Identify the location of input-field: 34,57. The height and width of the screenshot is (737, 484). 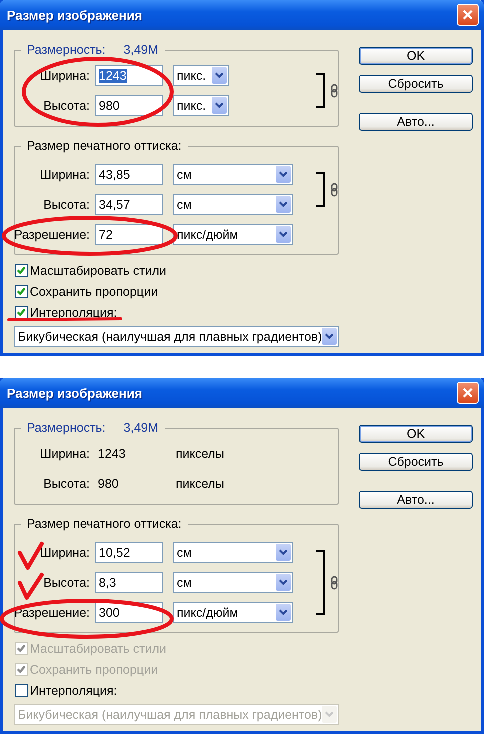
(129, 204).